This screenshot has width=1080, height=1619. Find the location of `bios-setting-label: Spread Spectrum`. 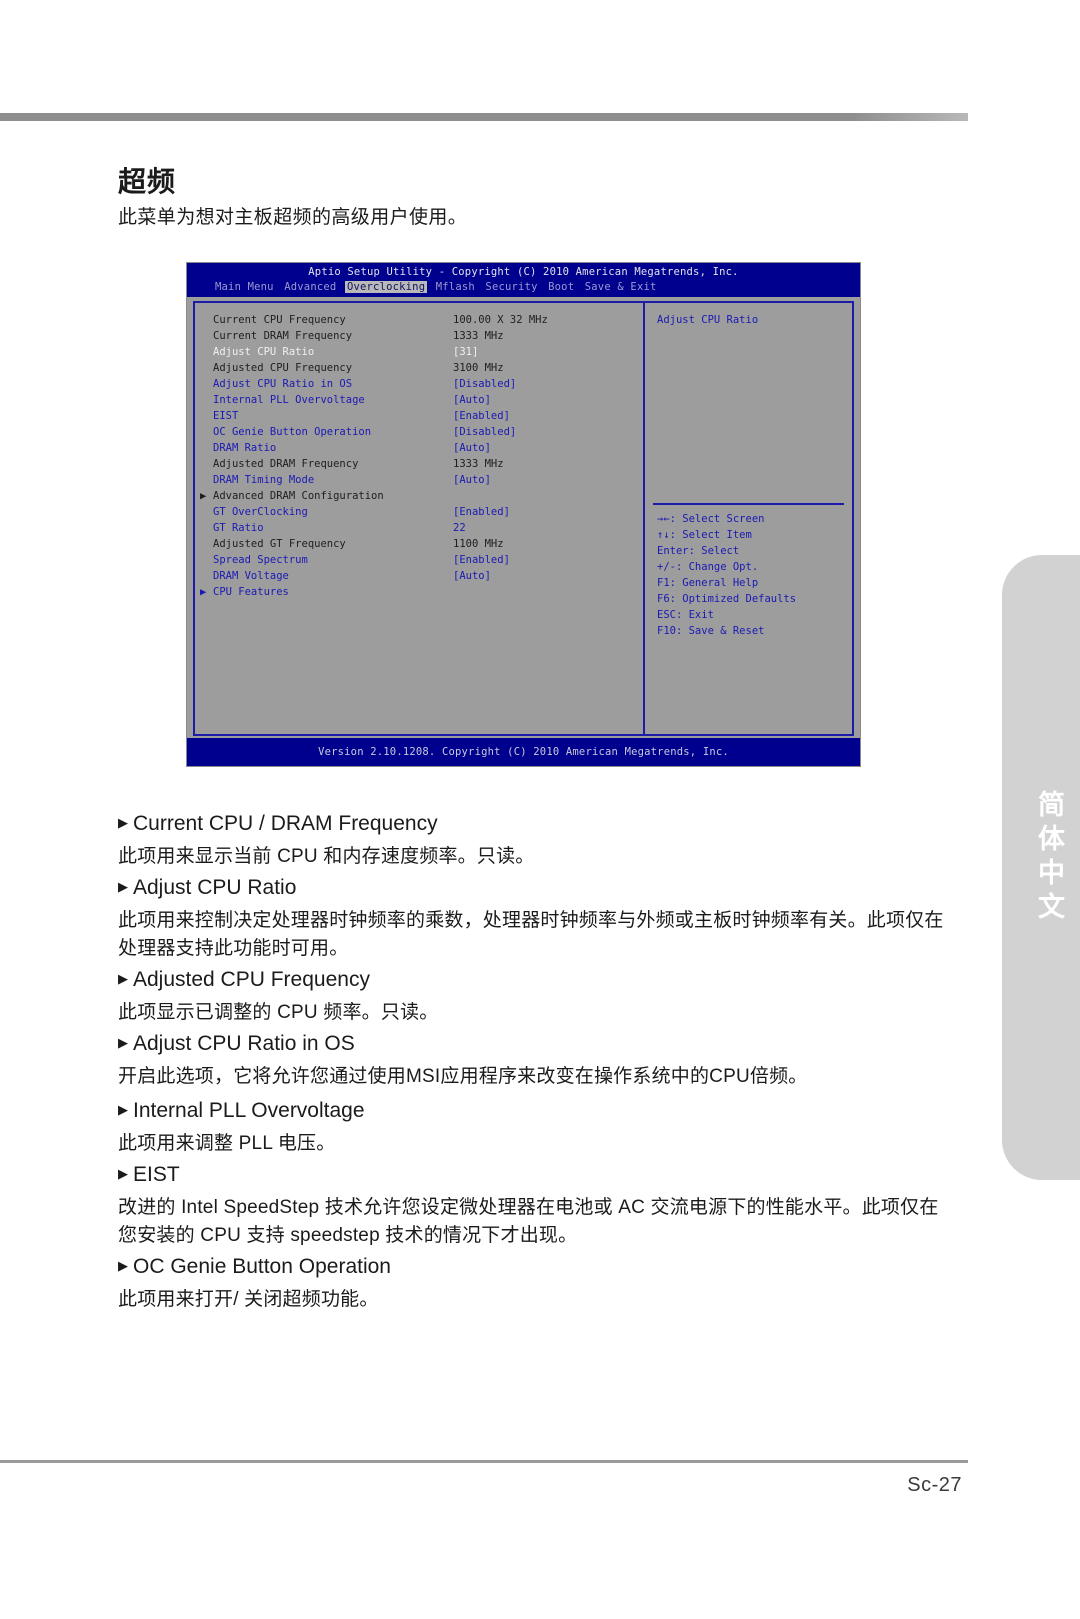

bios-setting-label: Spread Spectrum is located at coordinates (260, 560).